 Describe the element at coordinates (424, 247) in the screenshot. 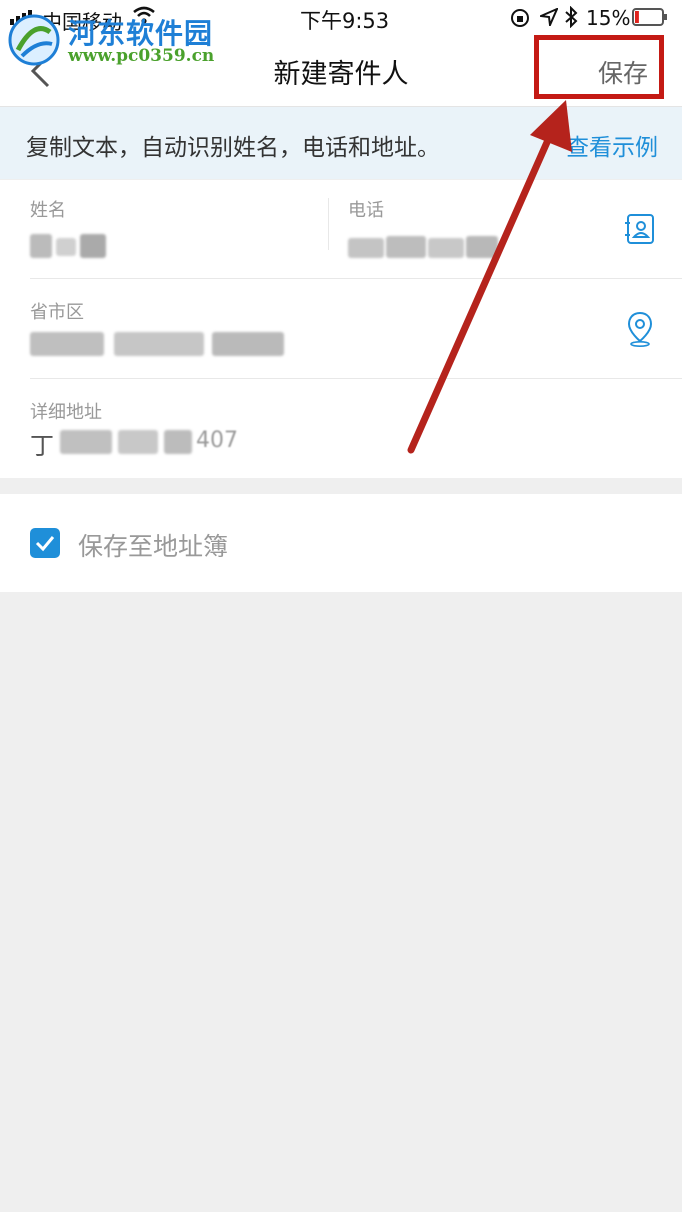

I see `phone-field` at that location.